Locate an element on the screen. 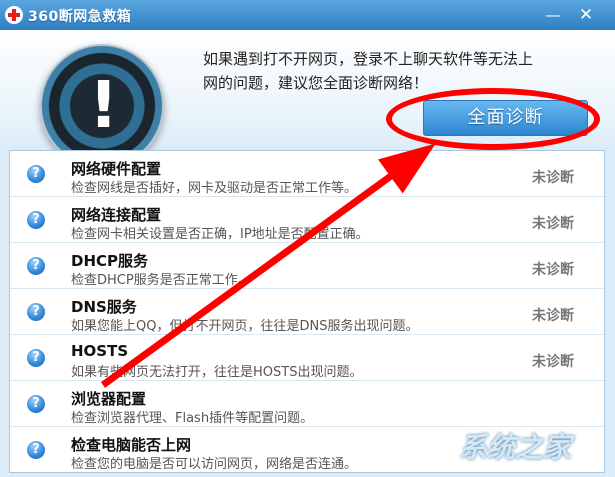 The width and height of the screenshot is (615, 477). close-button: ✕ is located at coordinates (586, 15).